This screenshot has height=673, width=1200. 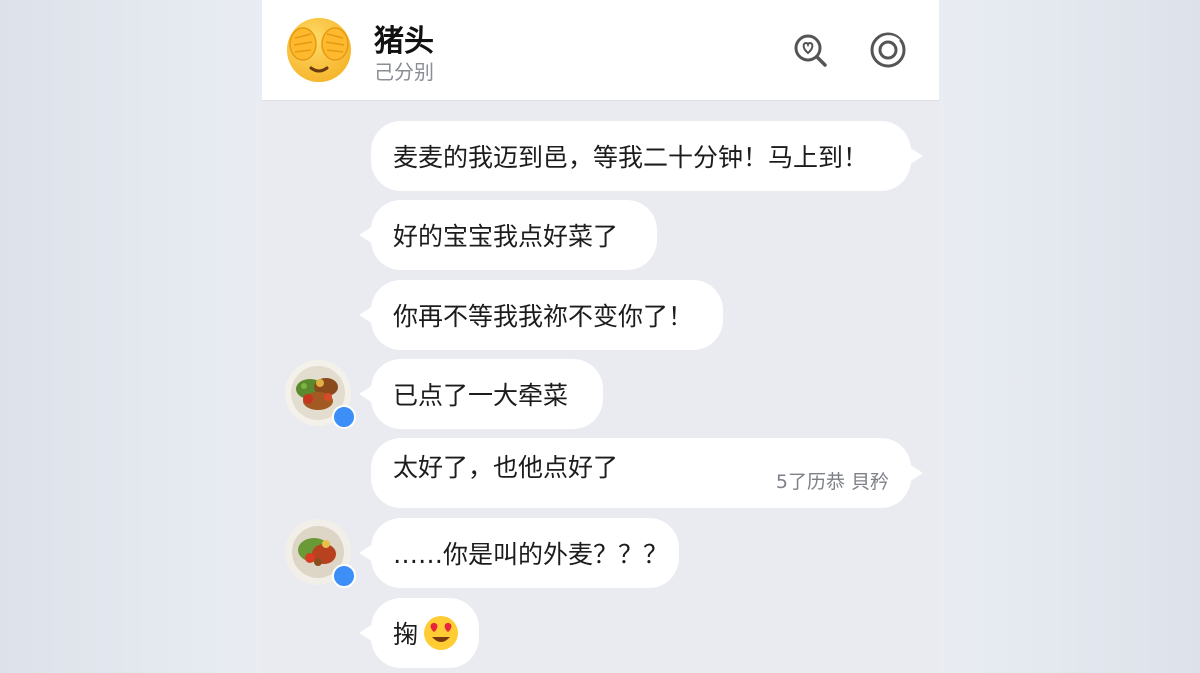 I want to click on message-bubble: ……你是叫的外麦？？？, so click(x=519, y=553).